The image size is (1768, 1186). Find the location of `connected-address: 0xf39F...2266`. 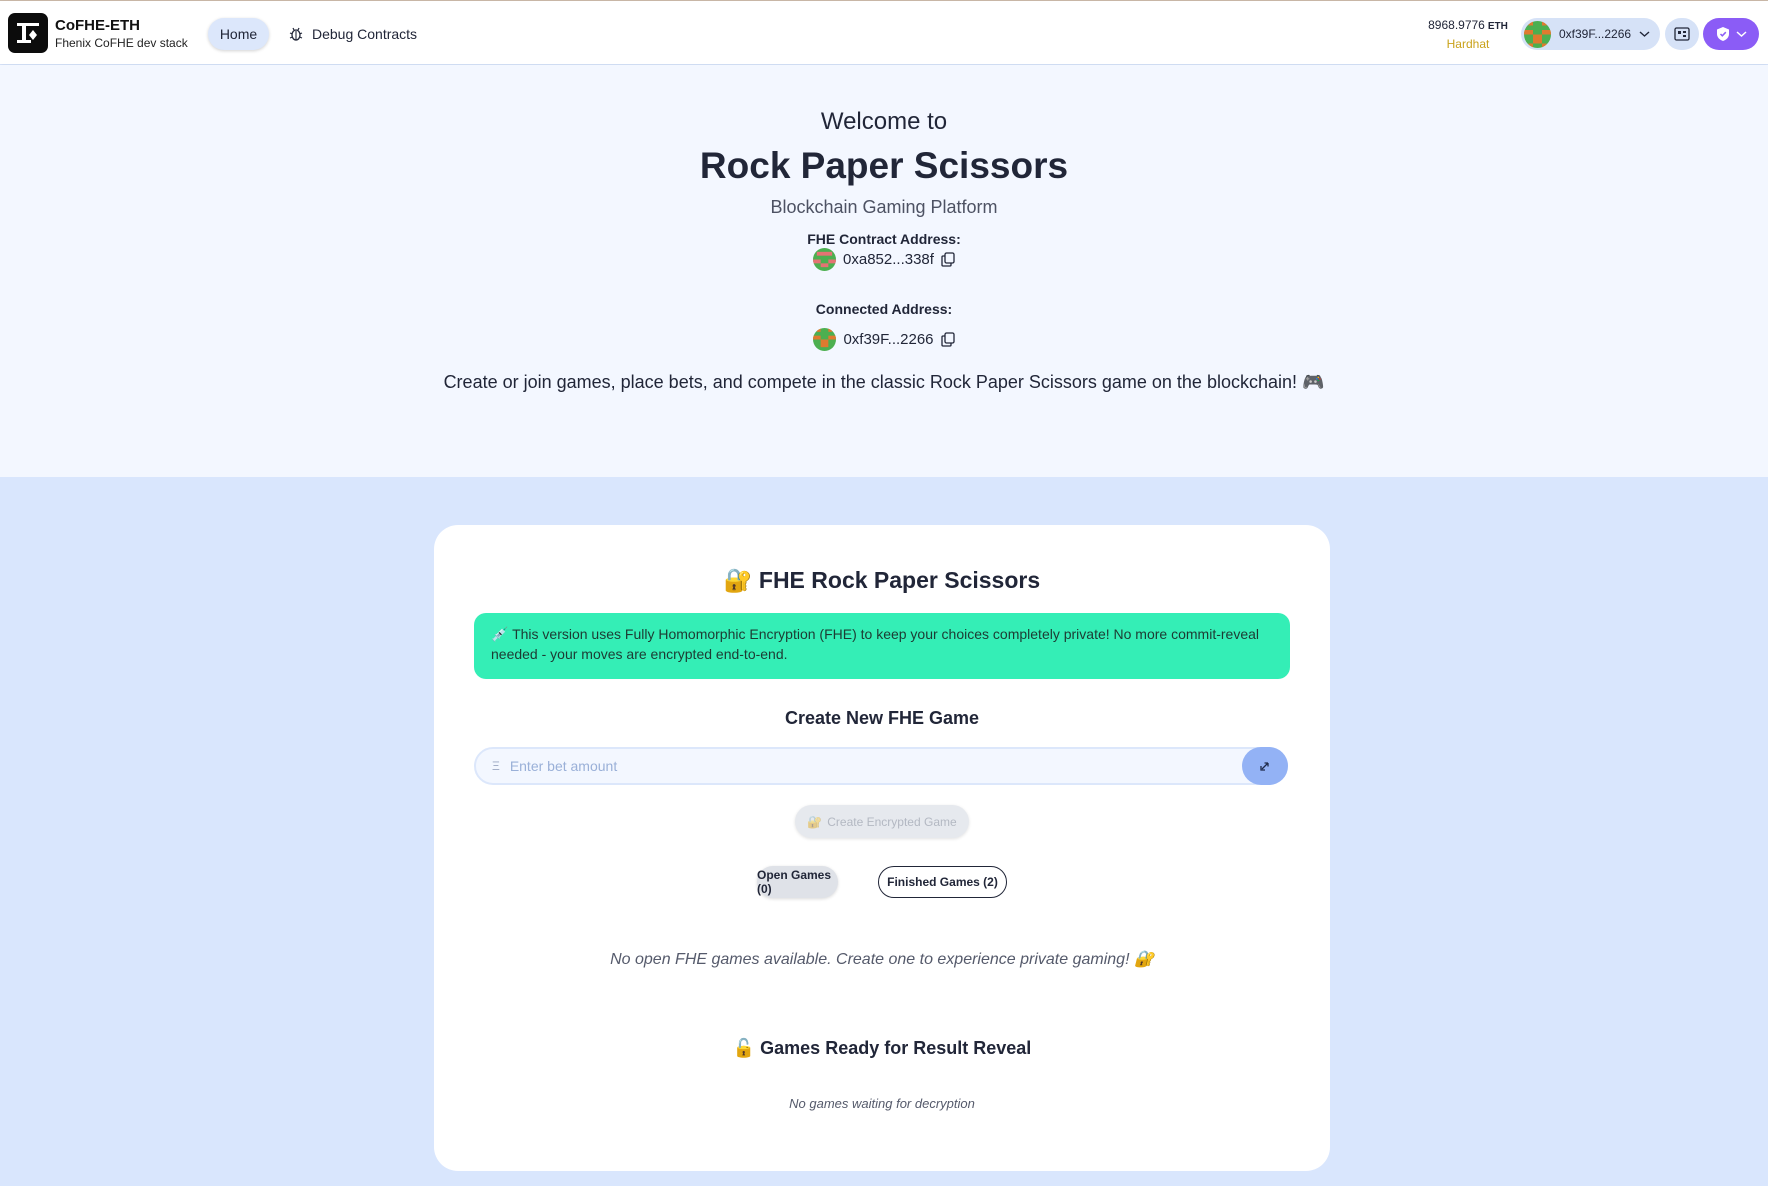

connected-address: 0xf39F...2266 is located at coordinates (884, 339).